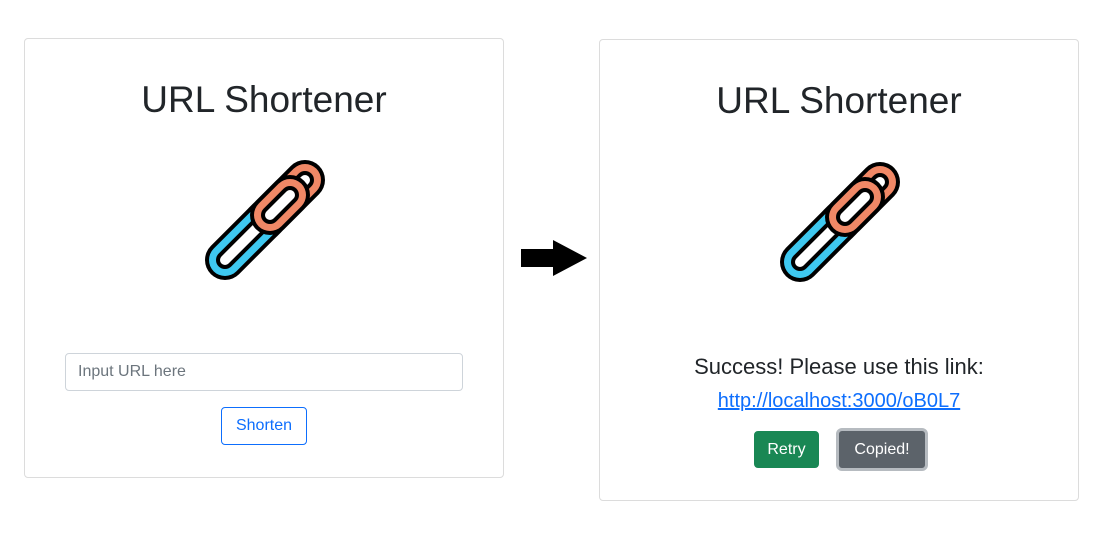 This screenshot has width=1110, height=534. I want to click on url-input, so click(264, 372).